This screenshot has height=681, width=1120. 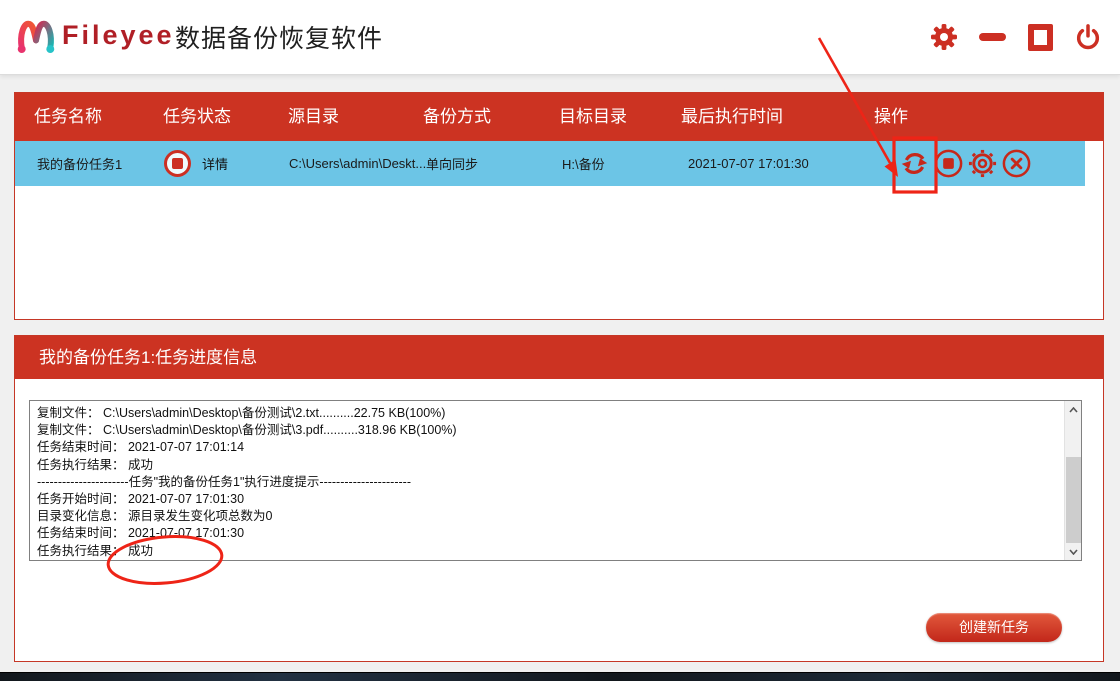 I want to click on log-scrollbar, so click(x=1072, y=480).